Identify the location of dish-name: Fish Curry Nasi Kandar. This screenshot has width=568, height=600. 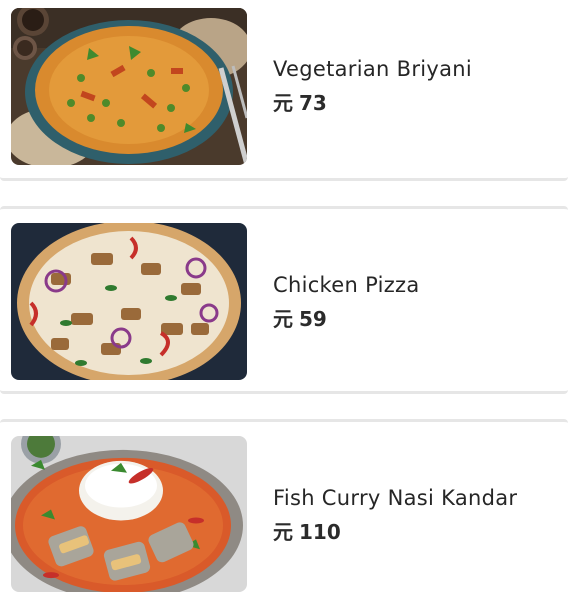
(395, 498).